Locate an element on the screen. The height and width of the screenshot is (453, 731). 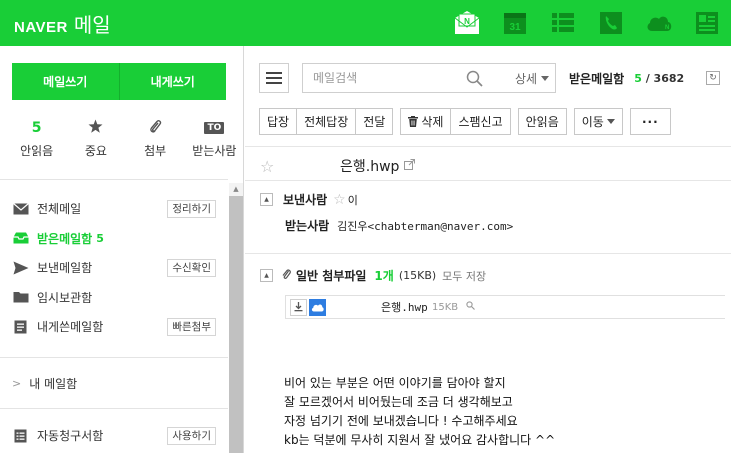
mailbox-total: 3682 is located at coordinates (669, 78).